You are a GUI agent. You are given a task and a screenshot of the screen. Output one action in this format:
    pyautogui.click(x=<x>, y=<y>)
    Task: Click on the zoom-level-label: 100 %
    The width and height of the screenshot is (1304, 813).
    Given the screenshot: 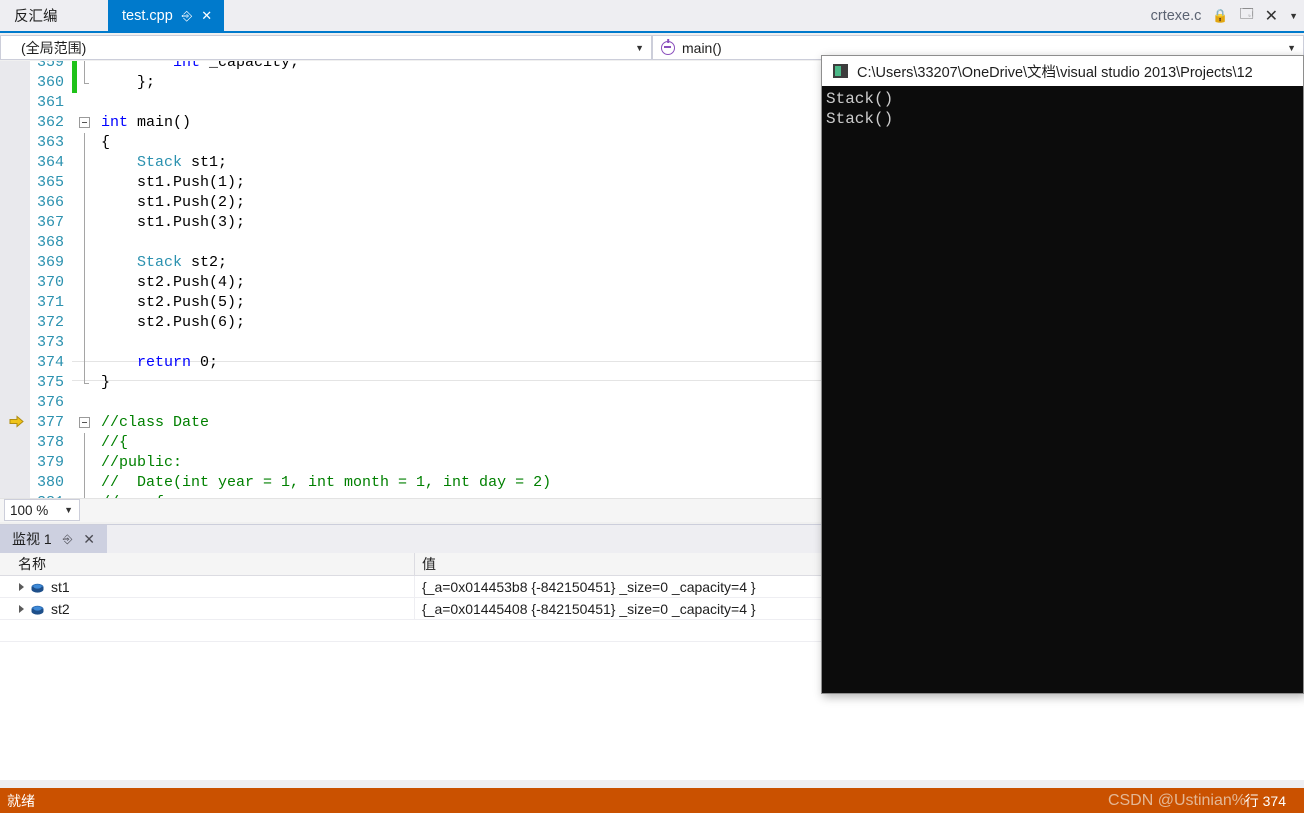 What is the action you would take?
    pyautogui.click(x=29, y=510)
    